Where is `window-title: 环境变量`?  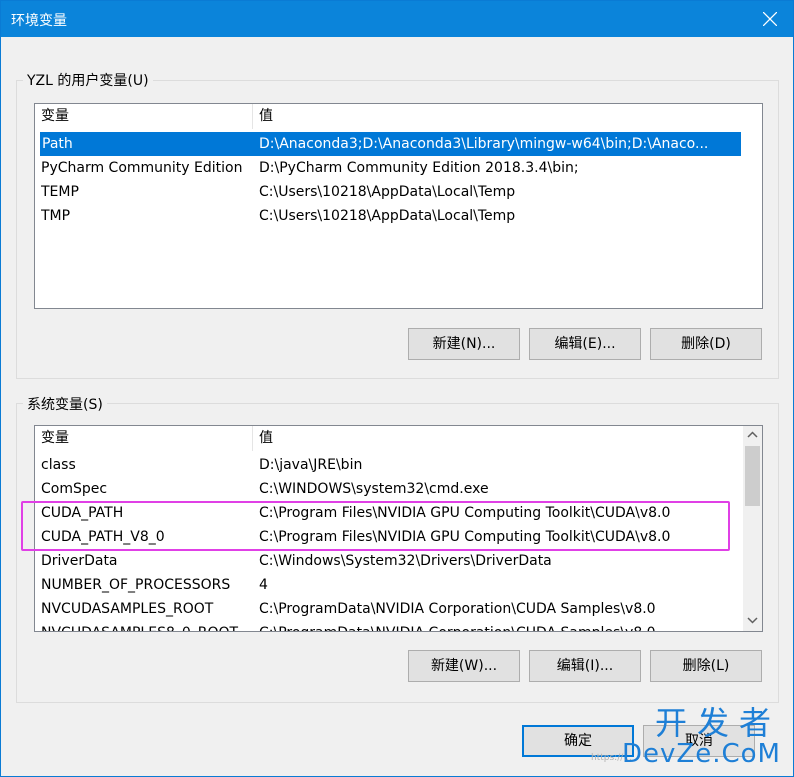 window-title: 环境变量 is located at coordinates (39, 21).